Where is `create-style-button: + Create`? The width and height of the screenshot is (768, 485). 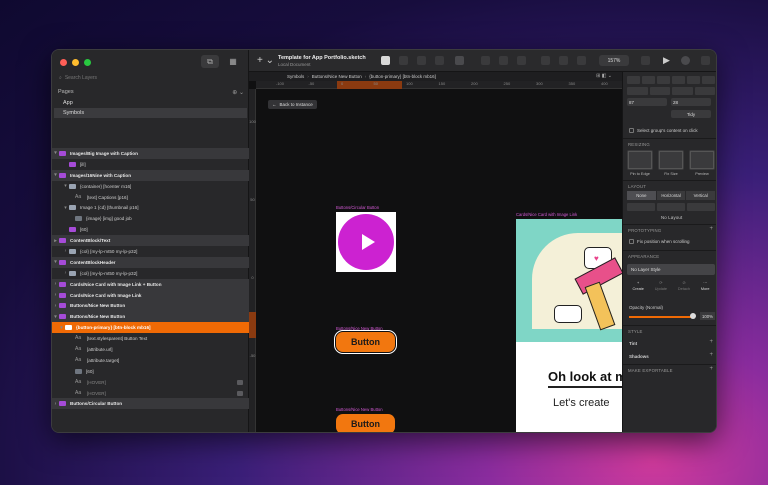 create-style-button: + Create is located at coordinates (637, 286).